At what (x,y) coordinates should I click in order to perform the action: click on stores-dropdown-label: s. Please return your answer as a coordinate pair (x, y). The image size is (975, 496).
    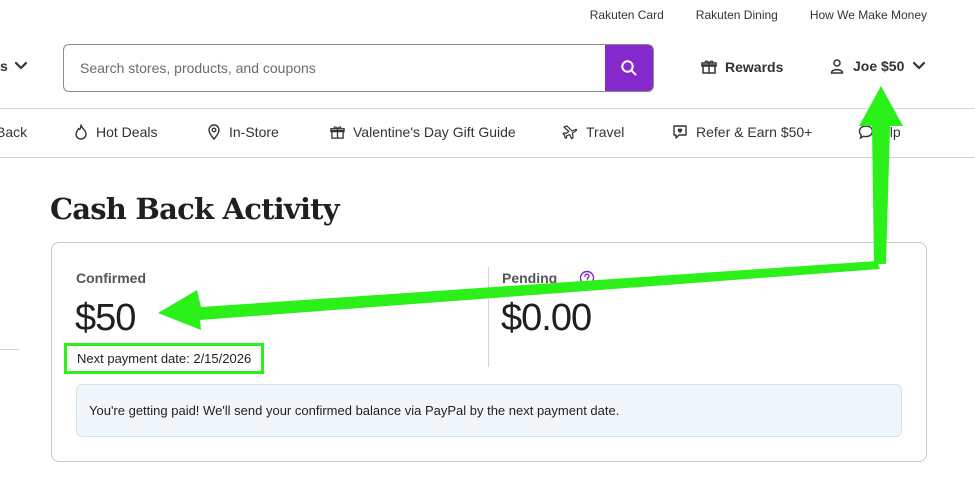
    Looking at the image, I should click on (4, 66).